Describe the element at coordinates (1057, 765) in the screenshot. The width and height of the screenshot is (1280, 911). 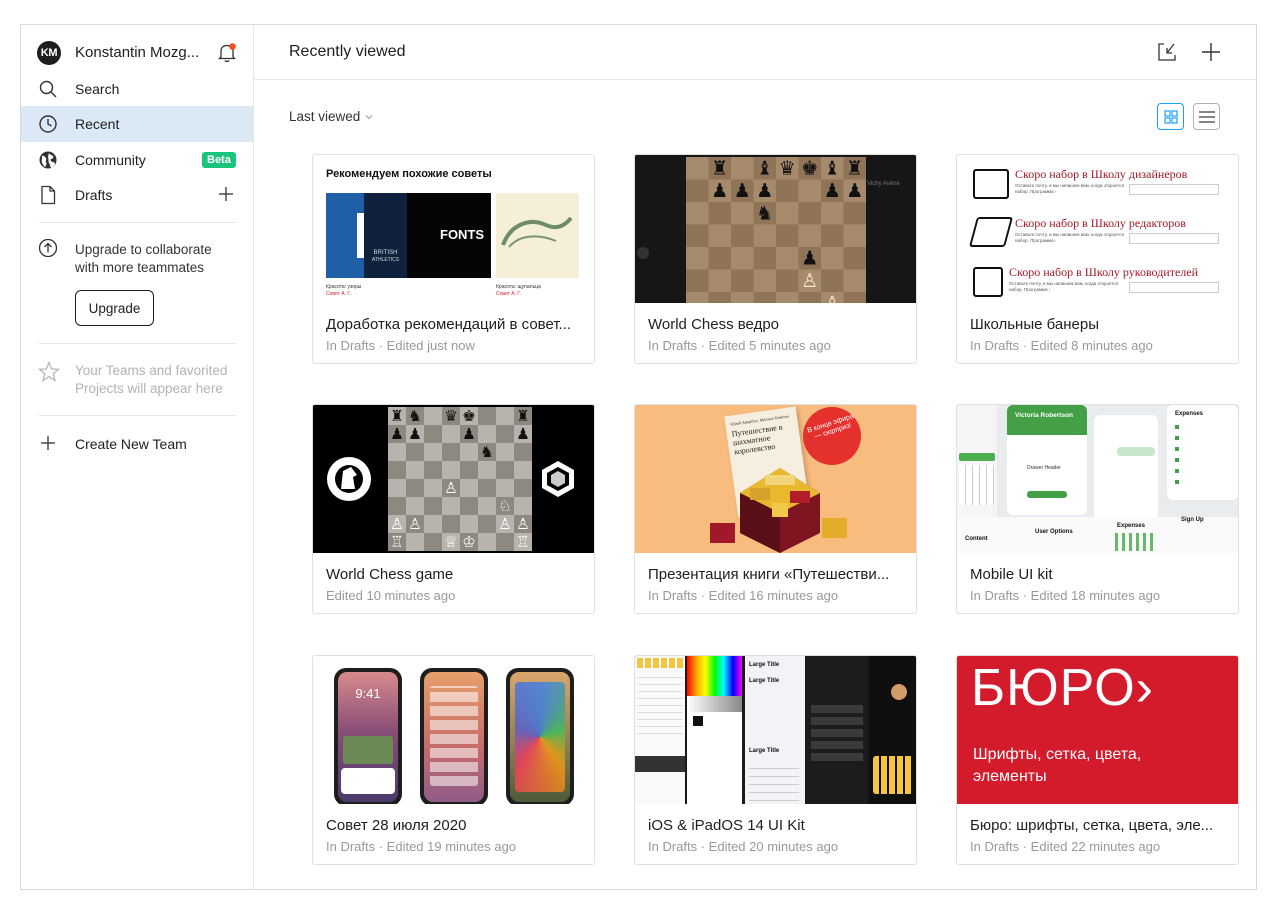
I see `thumb-buro-subtitle: Шрифты, сетка, цвета, элементы` at that location.